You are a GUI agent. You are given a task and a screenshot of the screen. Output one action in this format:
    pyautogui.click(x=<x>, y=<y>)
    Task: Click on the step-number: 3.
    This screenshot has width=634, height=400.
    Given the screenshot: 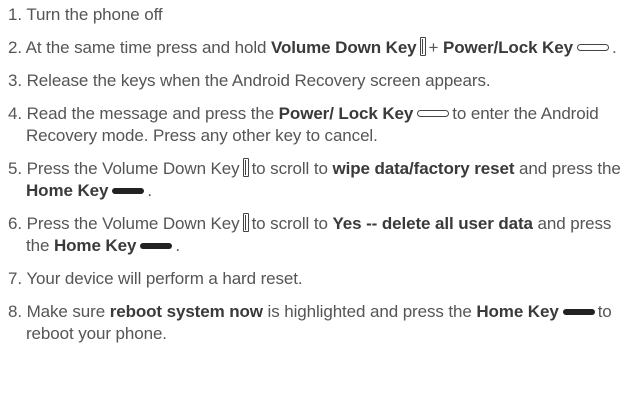 What is the action you would take?
    pyautogui.click(x=15, y=80)
    